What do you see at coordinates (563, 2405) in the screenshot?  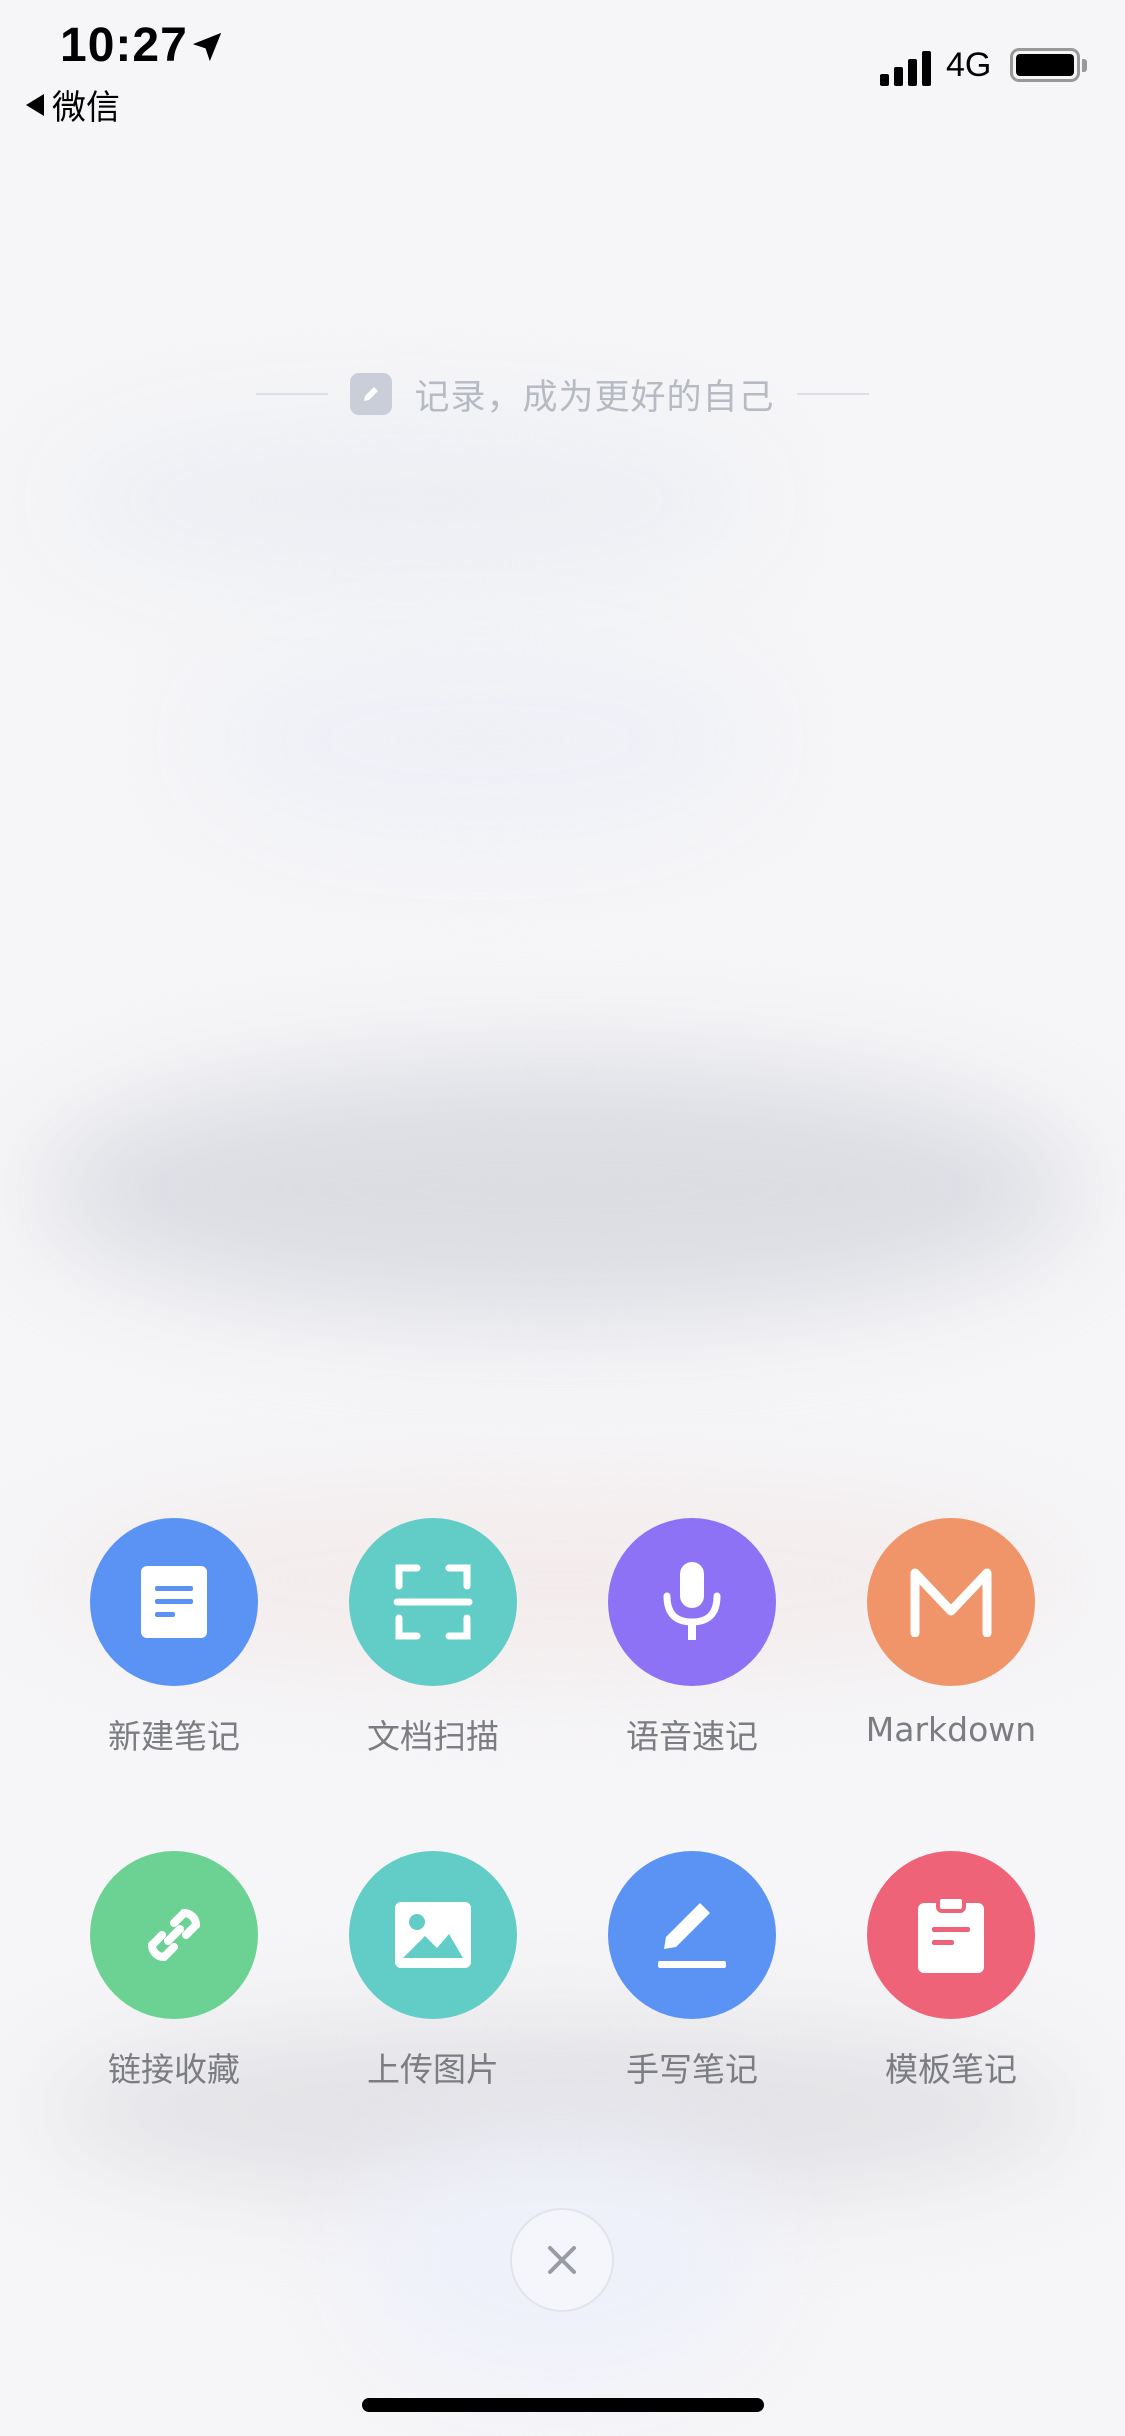 I see `home-indicator` at bounding box center [563, 2405].